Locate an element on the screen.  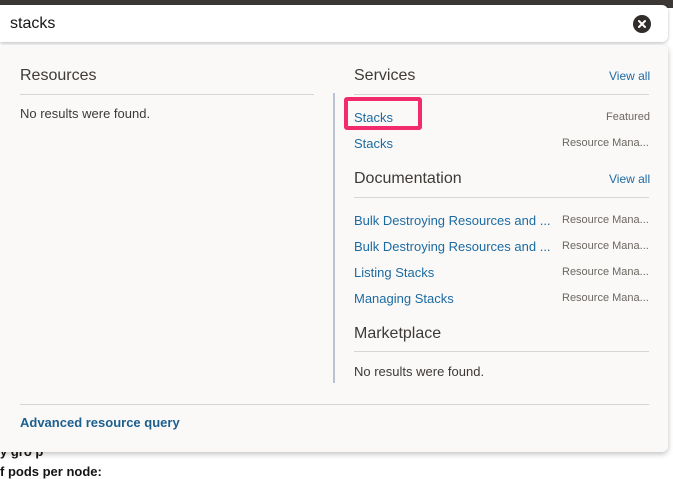
search-input is located at coordinates (310, 24).